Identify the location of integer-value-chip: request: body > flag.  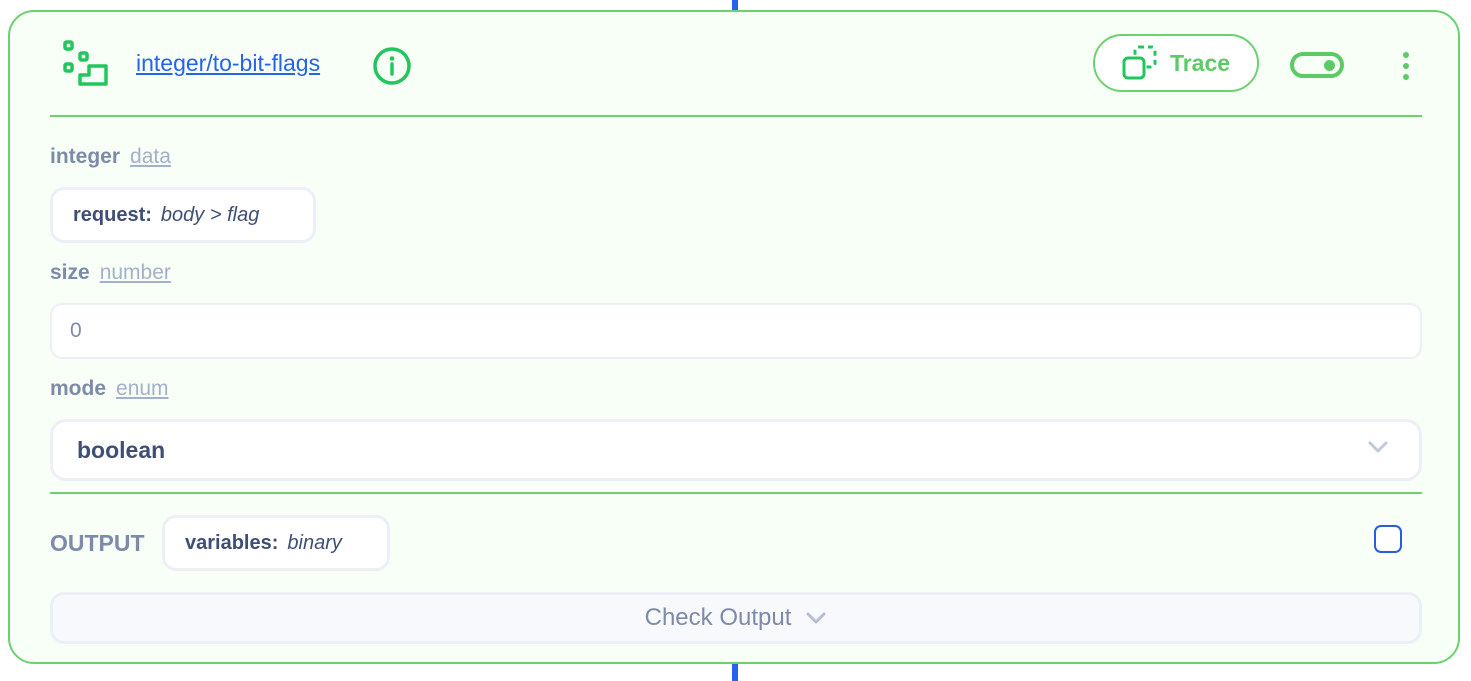
(183, 215).